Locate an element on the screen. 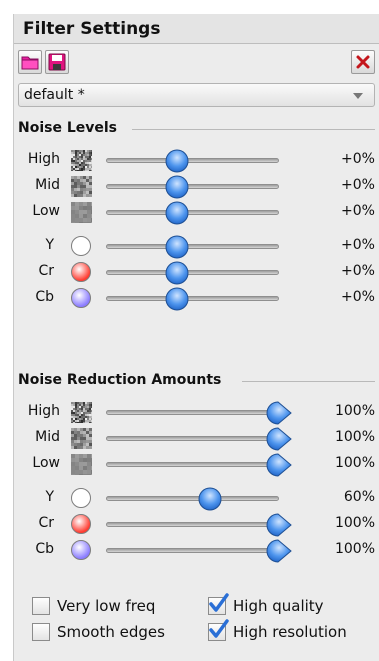 The height and width of the screenshot is (661, 379). noise-reduction-heading-text: Noise Reduction Amounts is located at coordinates (120, 380).